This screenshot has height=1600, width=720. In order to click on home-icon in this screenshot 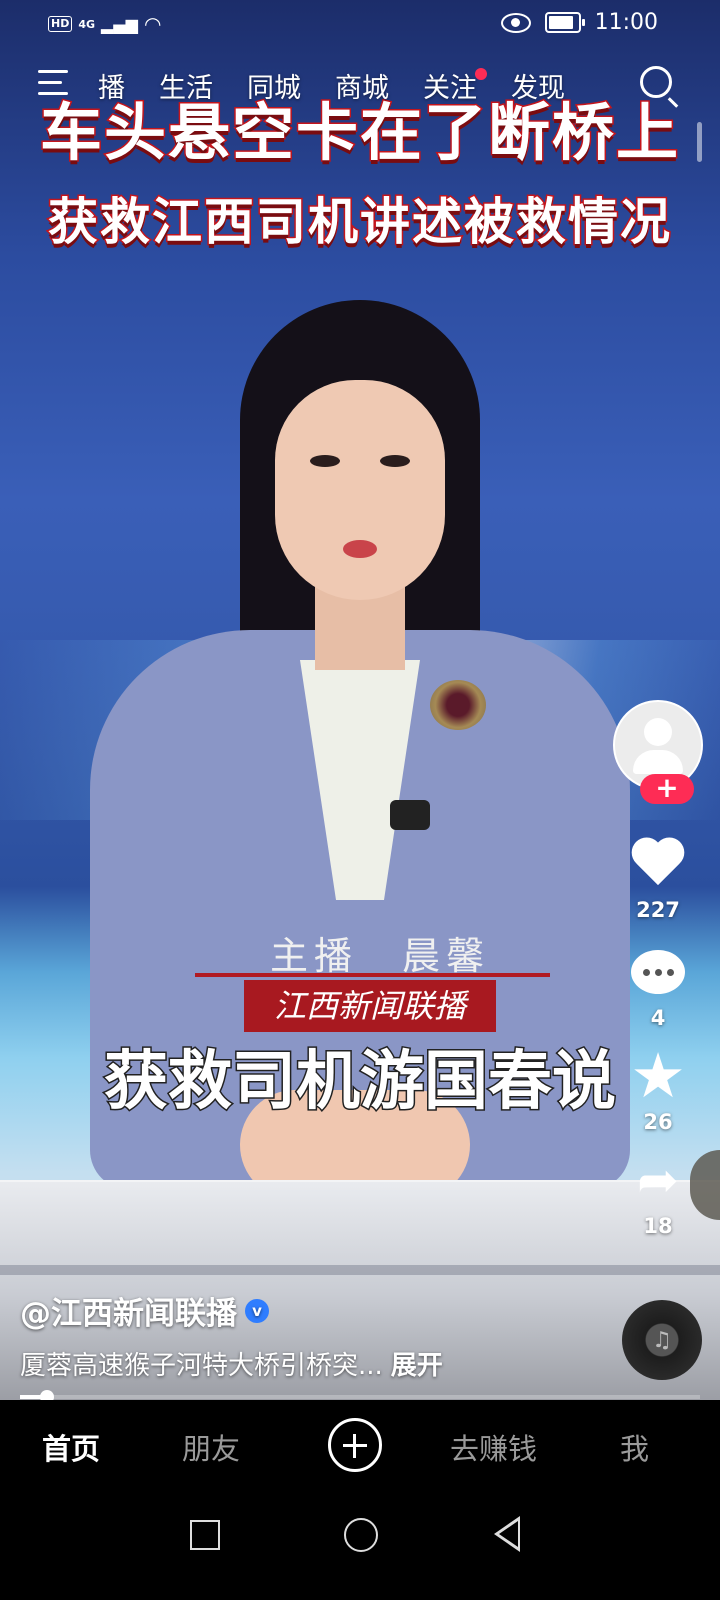, I will do `click(361, 1535)`.